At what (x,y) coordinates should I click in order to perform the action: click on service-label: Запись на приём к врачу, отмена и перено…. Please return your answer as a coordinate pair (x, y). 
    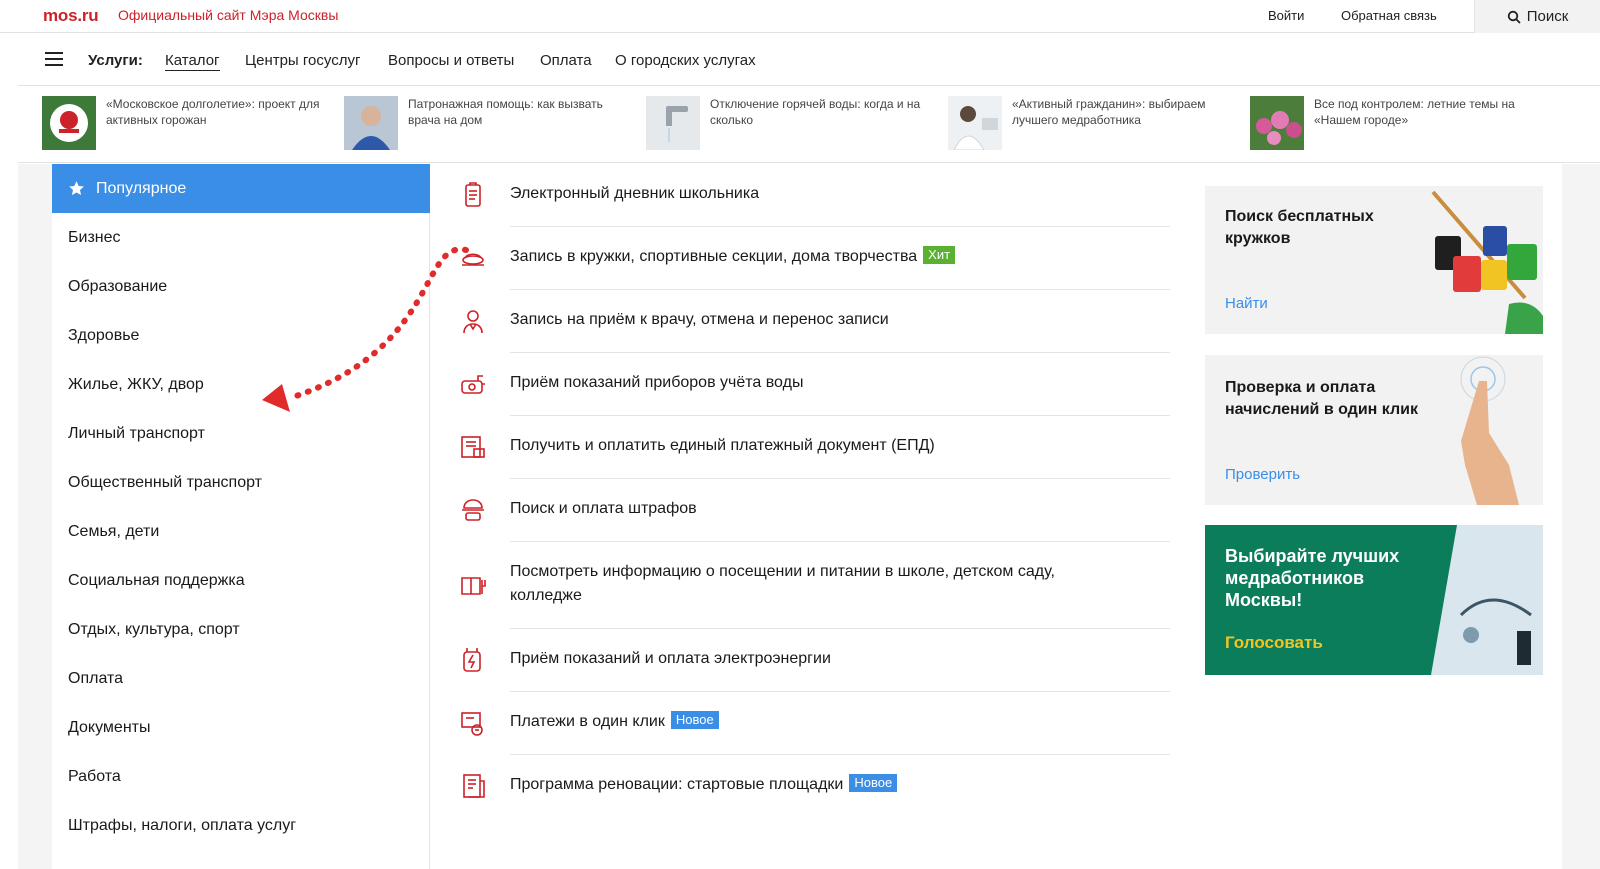
    Looking at the image, I should click on (699, 319).